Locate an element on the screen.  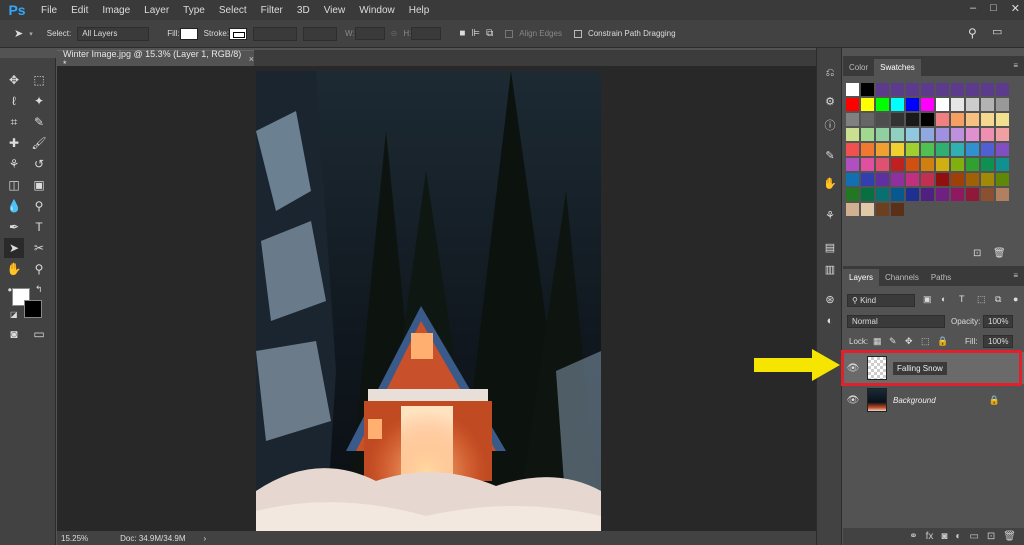
menu-type: Type is located at coordinates (194, 10).